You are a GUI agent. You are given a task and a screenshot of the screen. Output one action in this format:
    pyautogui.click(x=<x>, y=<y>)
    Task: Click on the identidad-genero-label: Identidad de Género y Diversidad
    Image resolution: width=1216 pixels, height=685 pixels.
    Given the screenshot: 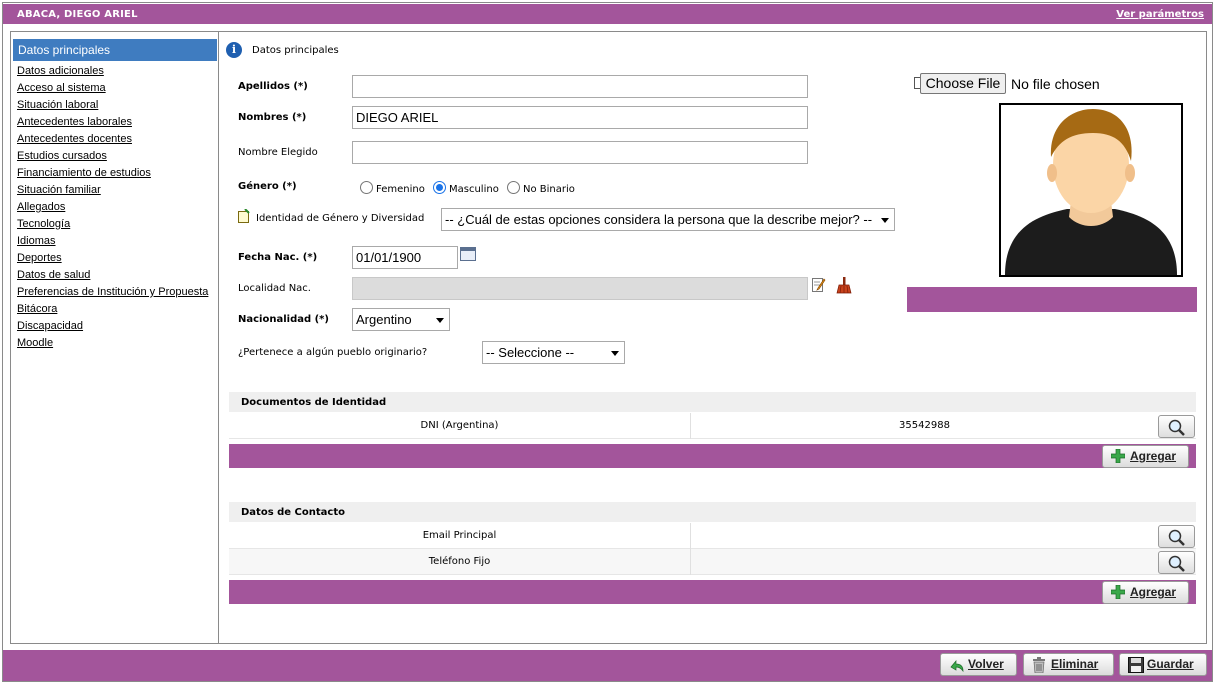 What is the action you would take?
    pyautogui.click(x=340, y=218)
    